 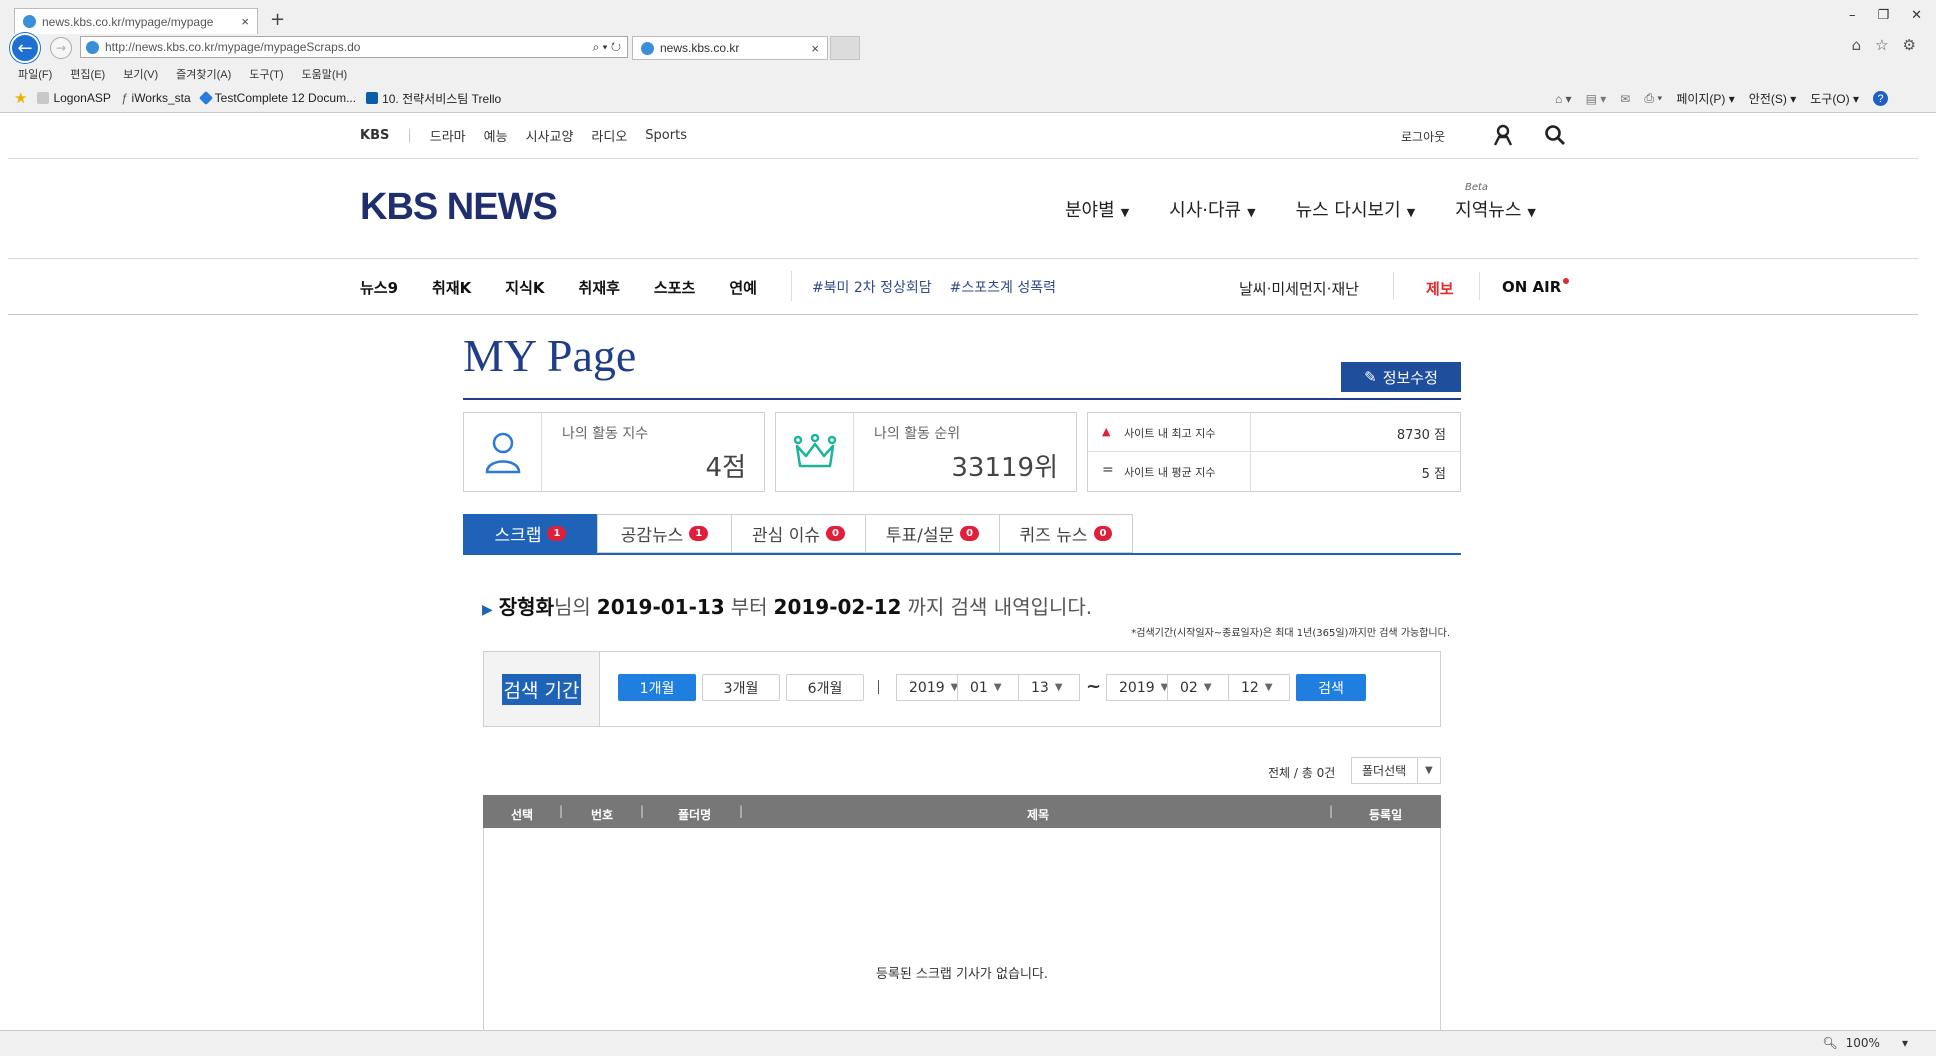 What do you see at coordinates (1259, 687) in the screenshot?
I see `end-day-select: 12 ▼` at bounding box center [1259, 687].